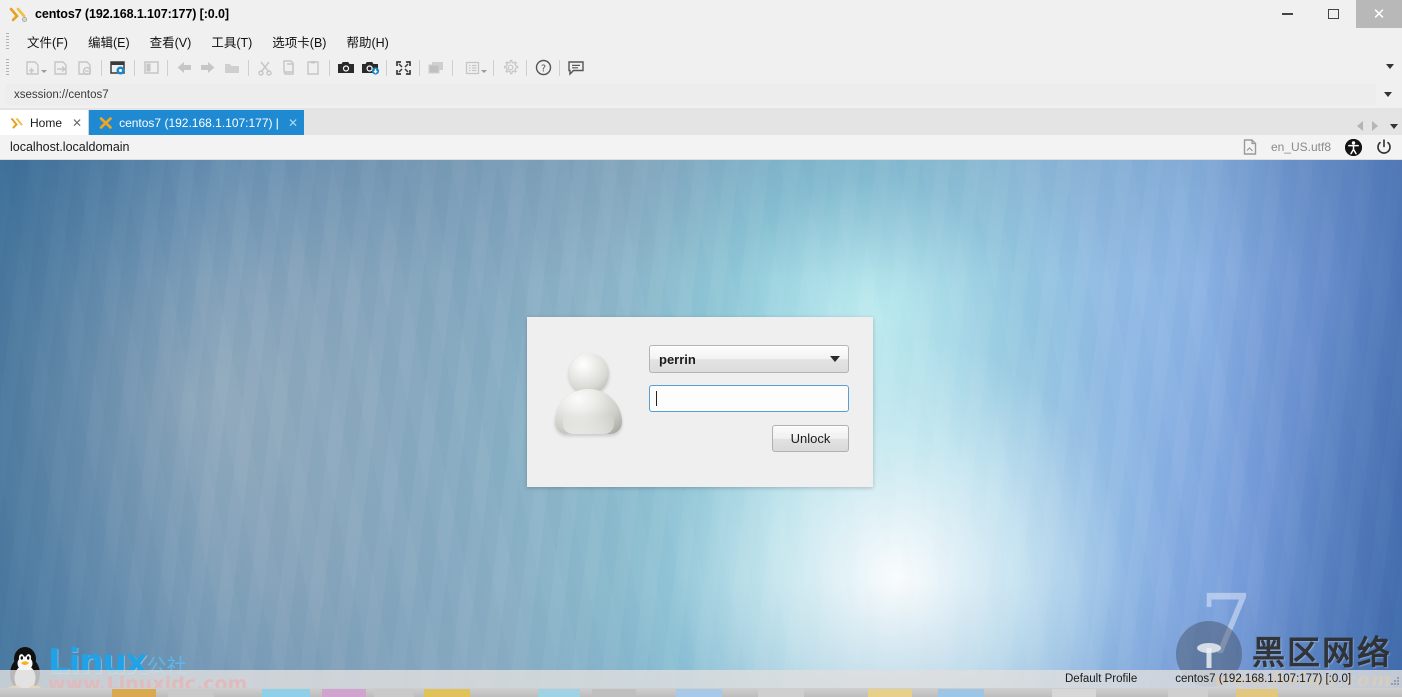 The image size is (1402, 697). What do you see at coordinates (691, 94) in the screenshot?
I see `address-input: xsession://centos7` at bounding box center [691, 94].